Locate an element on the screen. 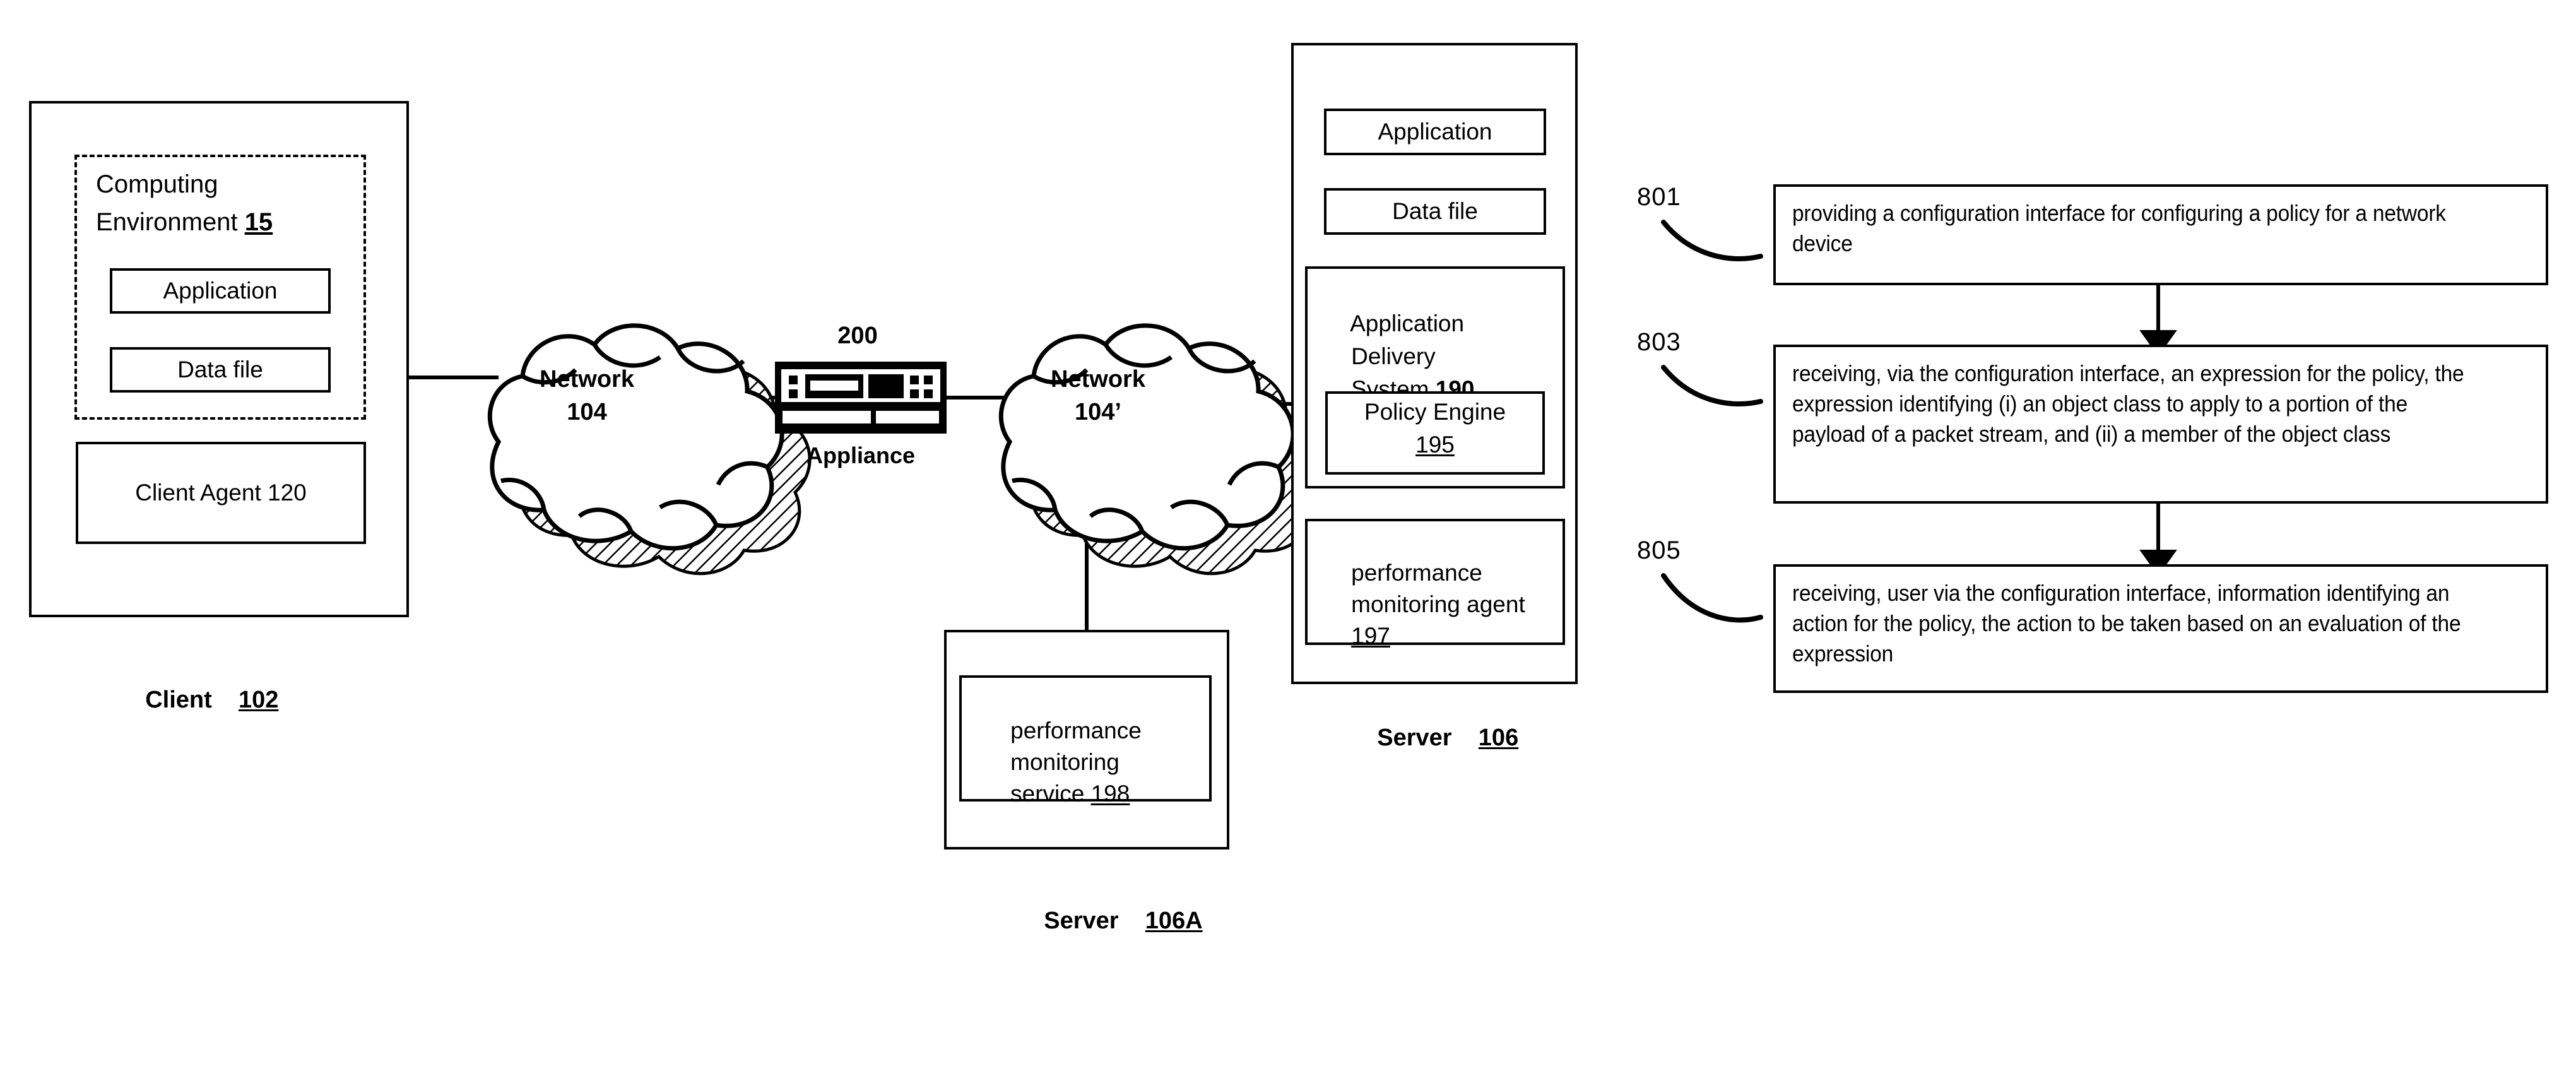  client-application-label: Application is located at coordinates (220, 291).